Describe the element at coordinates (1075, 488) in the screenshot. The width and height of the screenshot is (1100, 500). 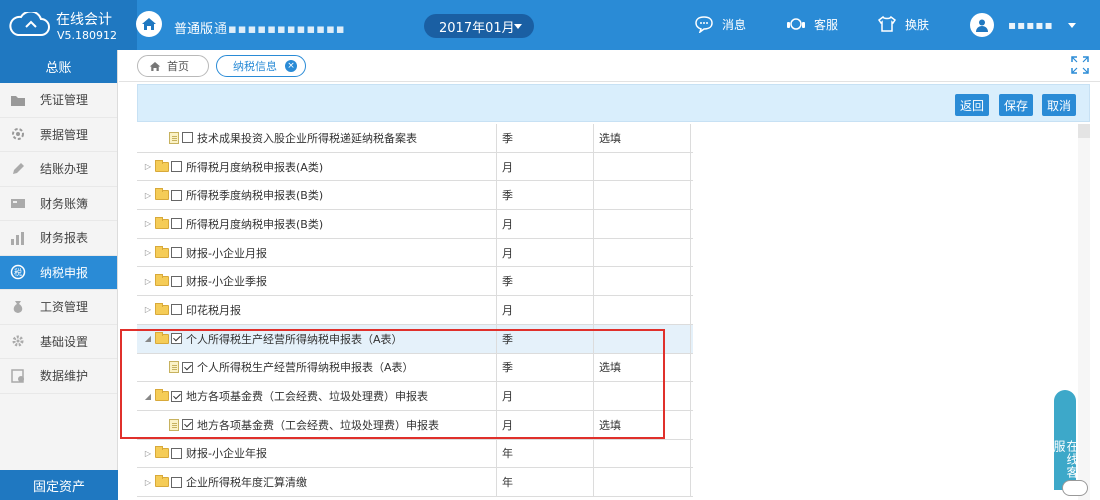
I see `chat-bubble-icon` at that location.